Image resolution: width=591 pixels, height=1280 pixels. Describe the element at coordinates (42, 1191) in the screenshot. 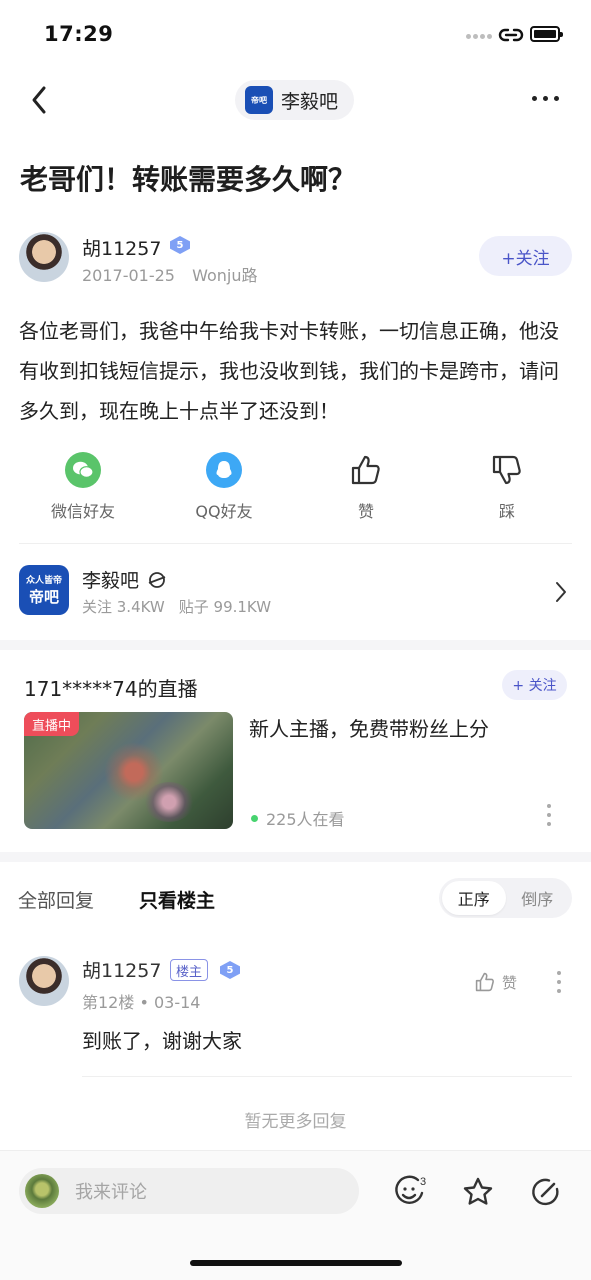

I see `user-avatar` at that location.